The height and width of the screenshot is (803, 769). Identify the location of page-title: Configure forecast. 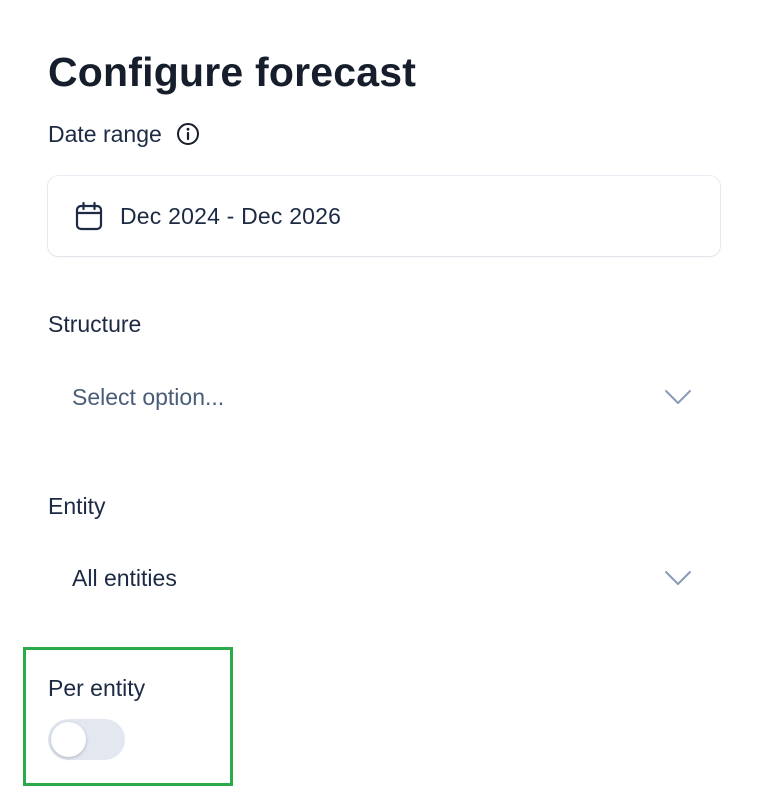
(232, 72).